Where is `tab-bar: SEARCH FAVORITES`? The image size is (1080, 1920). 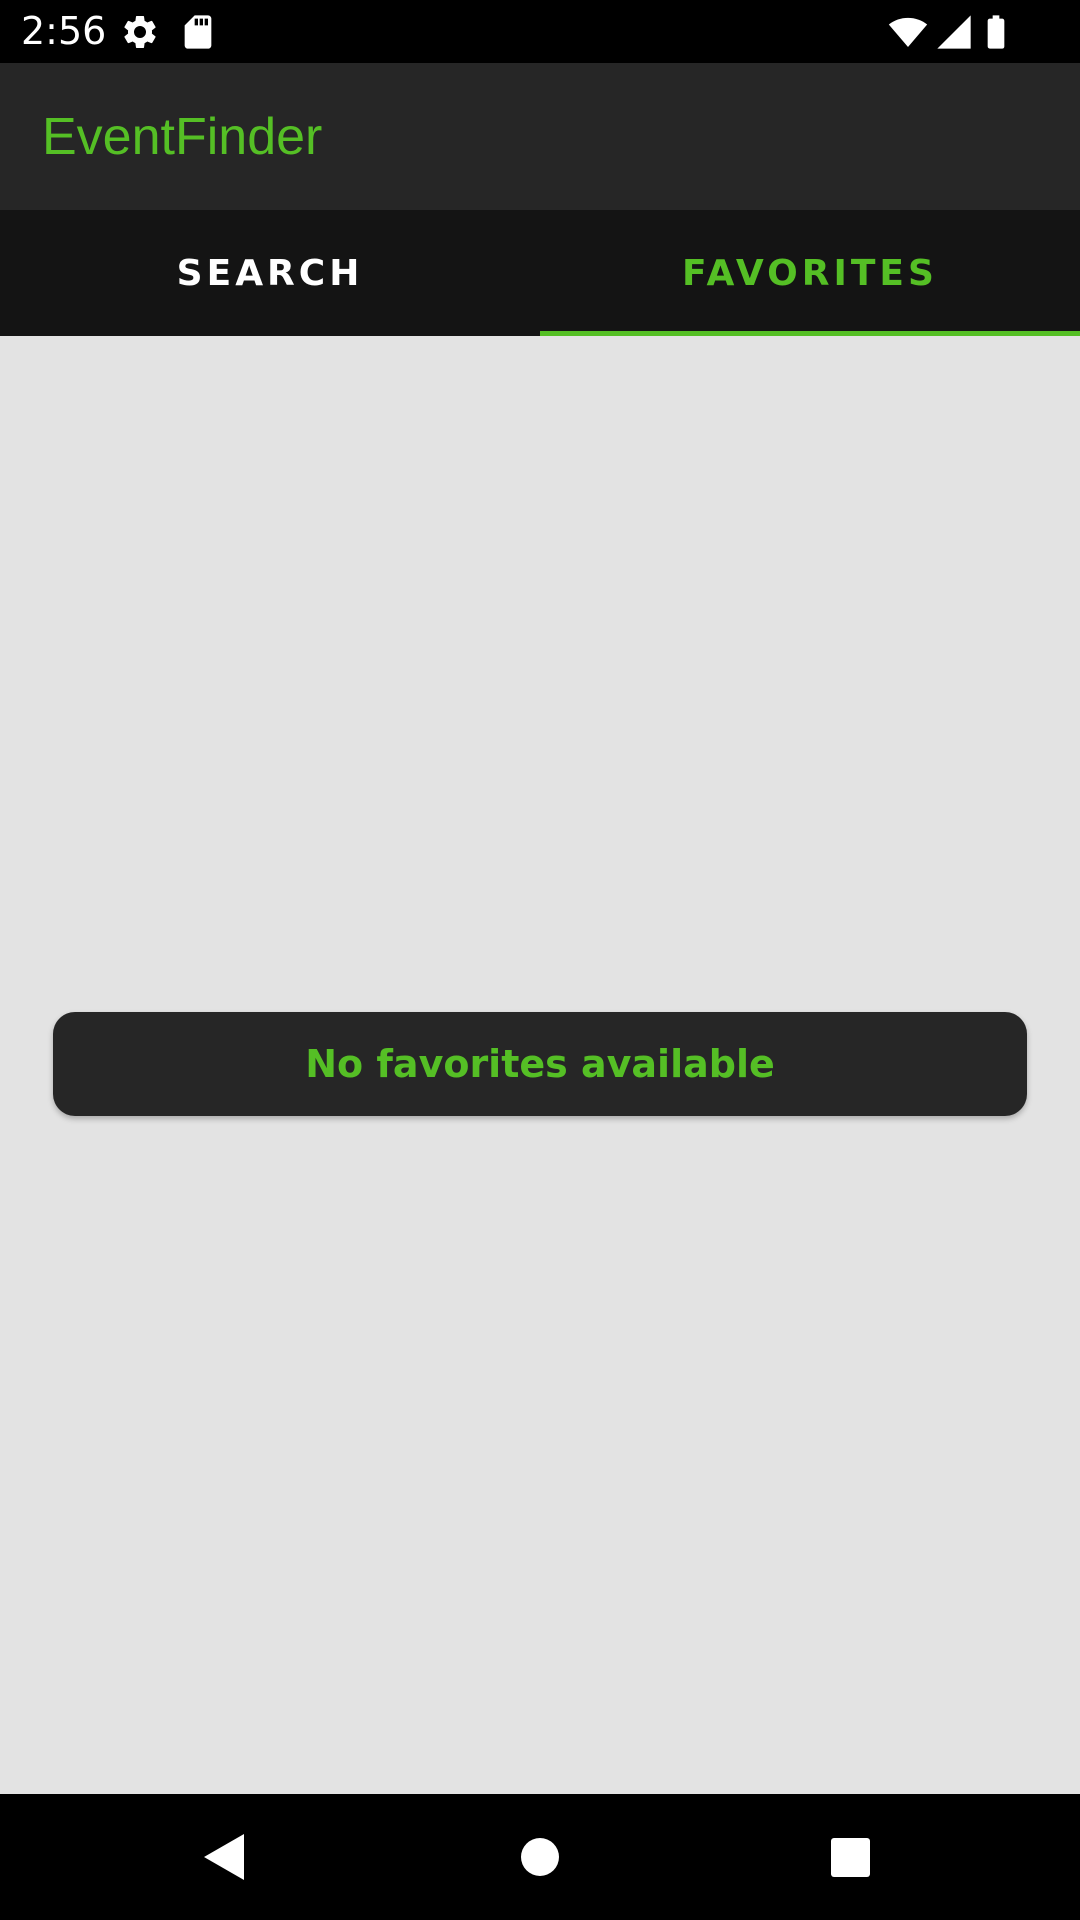 tab-bar: SEARCH FAVORITES is located at coordinates (540, 273).